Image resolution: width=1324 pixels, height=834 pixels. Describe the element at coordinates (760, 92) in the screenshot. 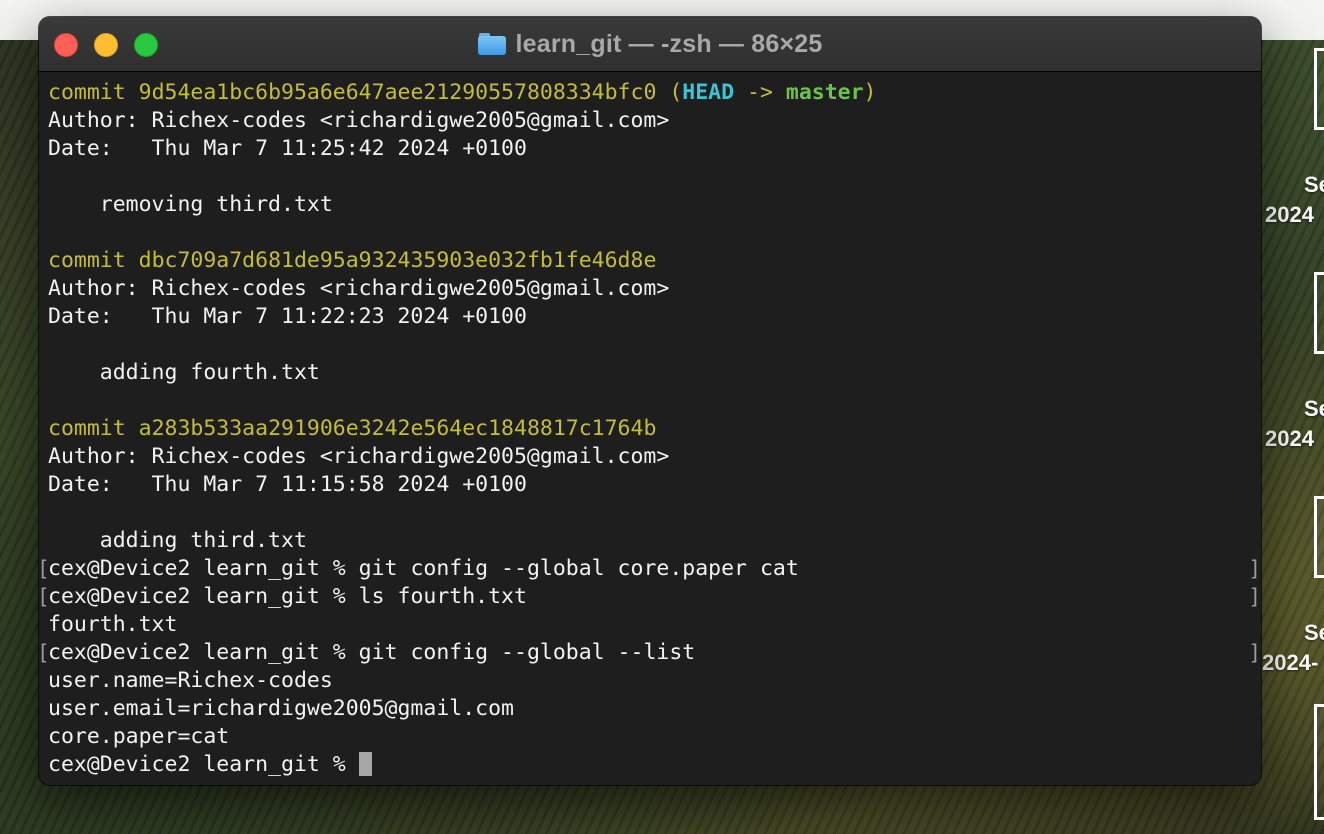

I see `ref-arrow: ->` at that location.